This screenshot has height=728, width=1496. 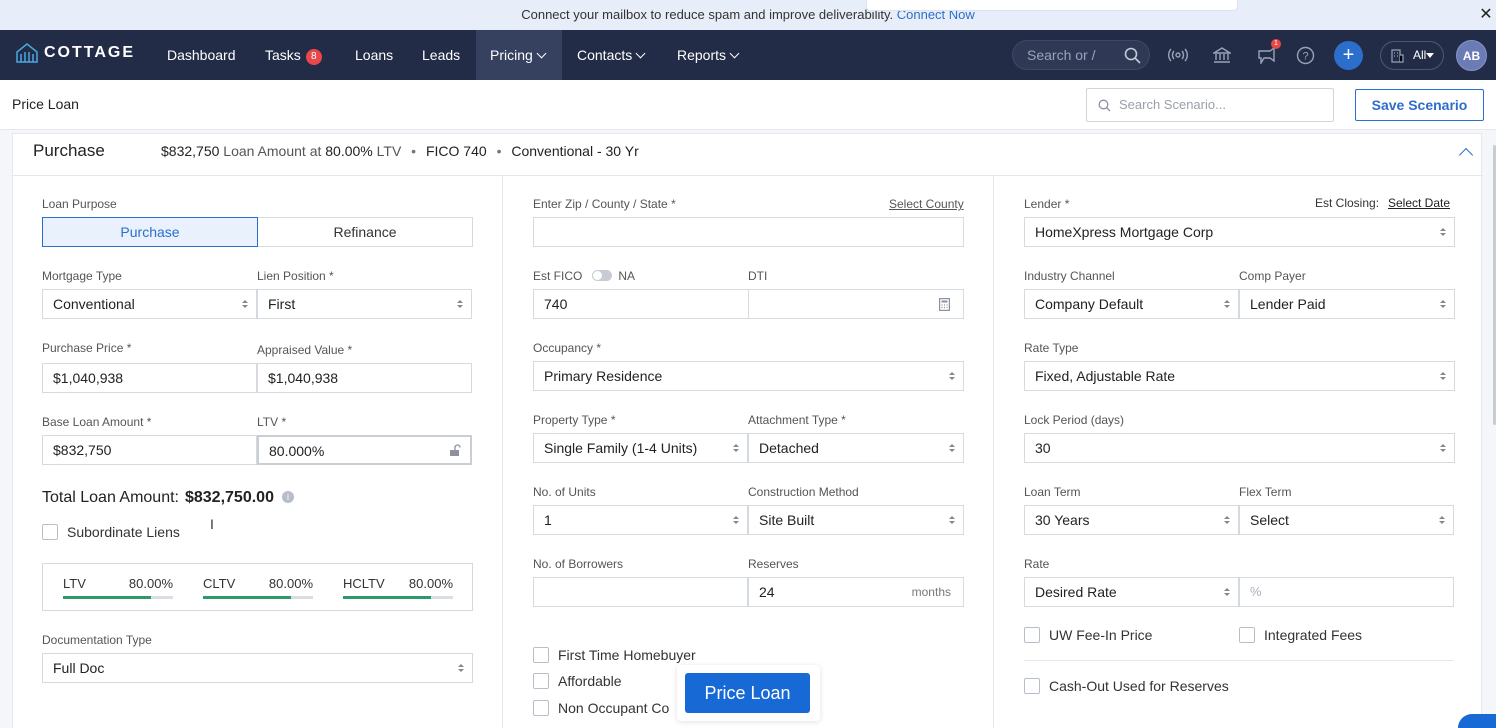 I want to click on summary-amount: $832,750, so click(x=190, y=151).